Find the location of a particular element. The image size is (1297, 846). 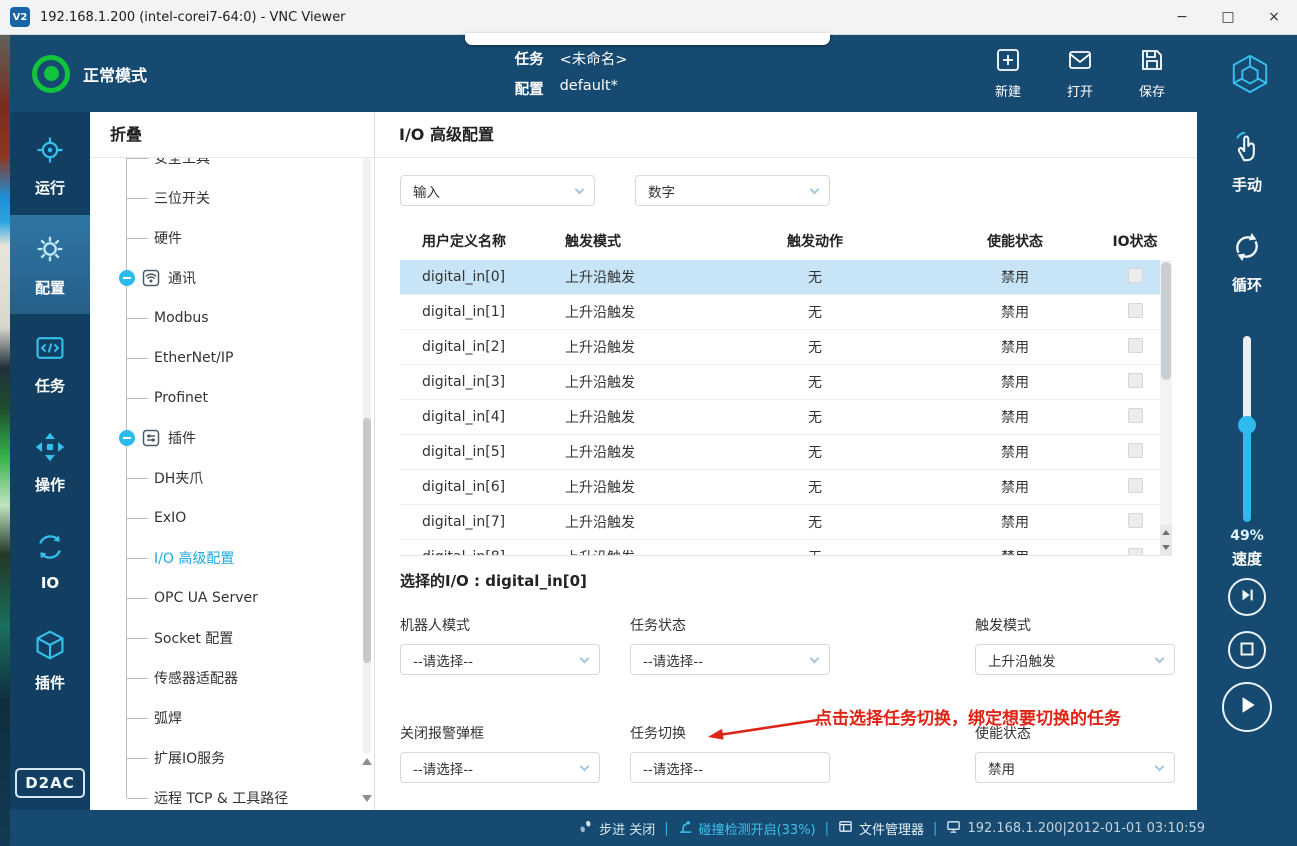

sliders-icon is located at coordinates (151, 438).